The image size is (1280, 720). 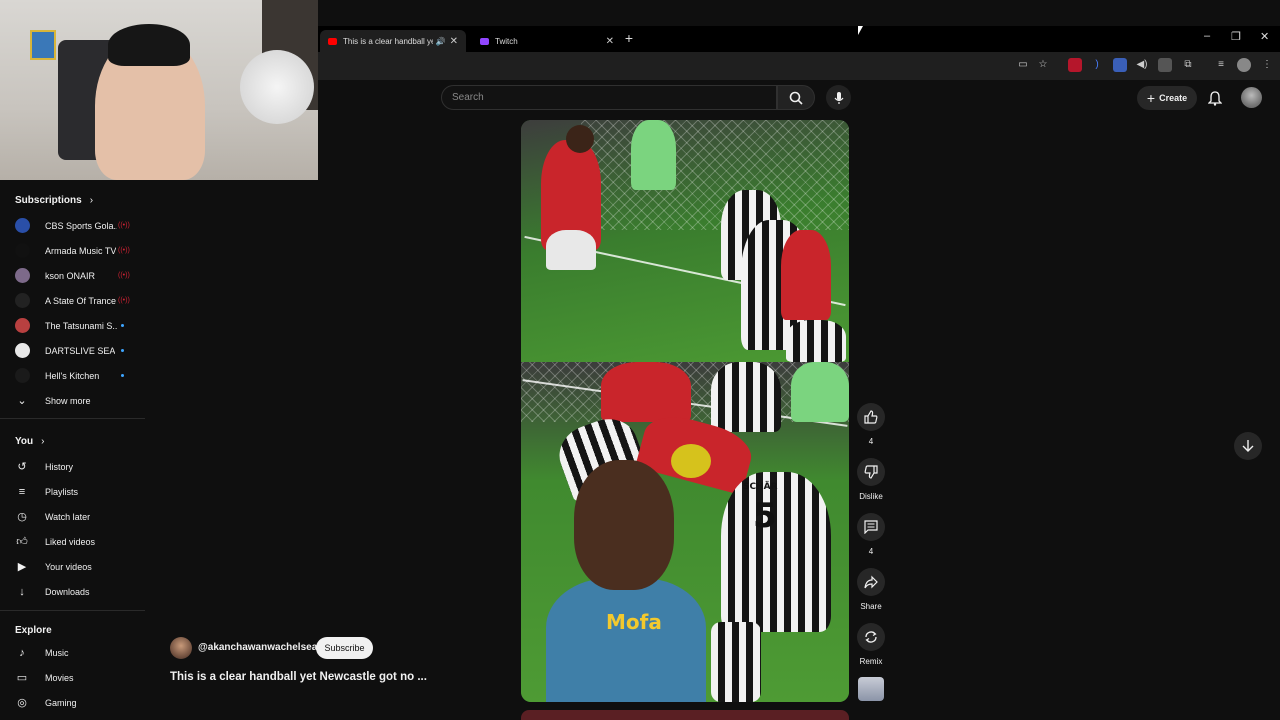 What do you see at coordinates (22, 652) in the screenshot?
I see `music-icon: ♪` at bounding box center [22, 652].